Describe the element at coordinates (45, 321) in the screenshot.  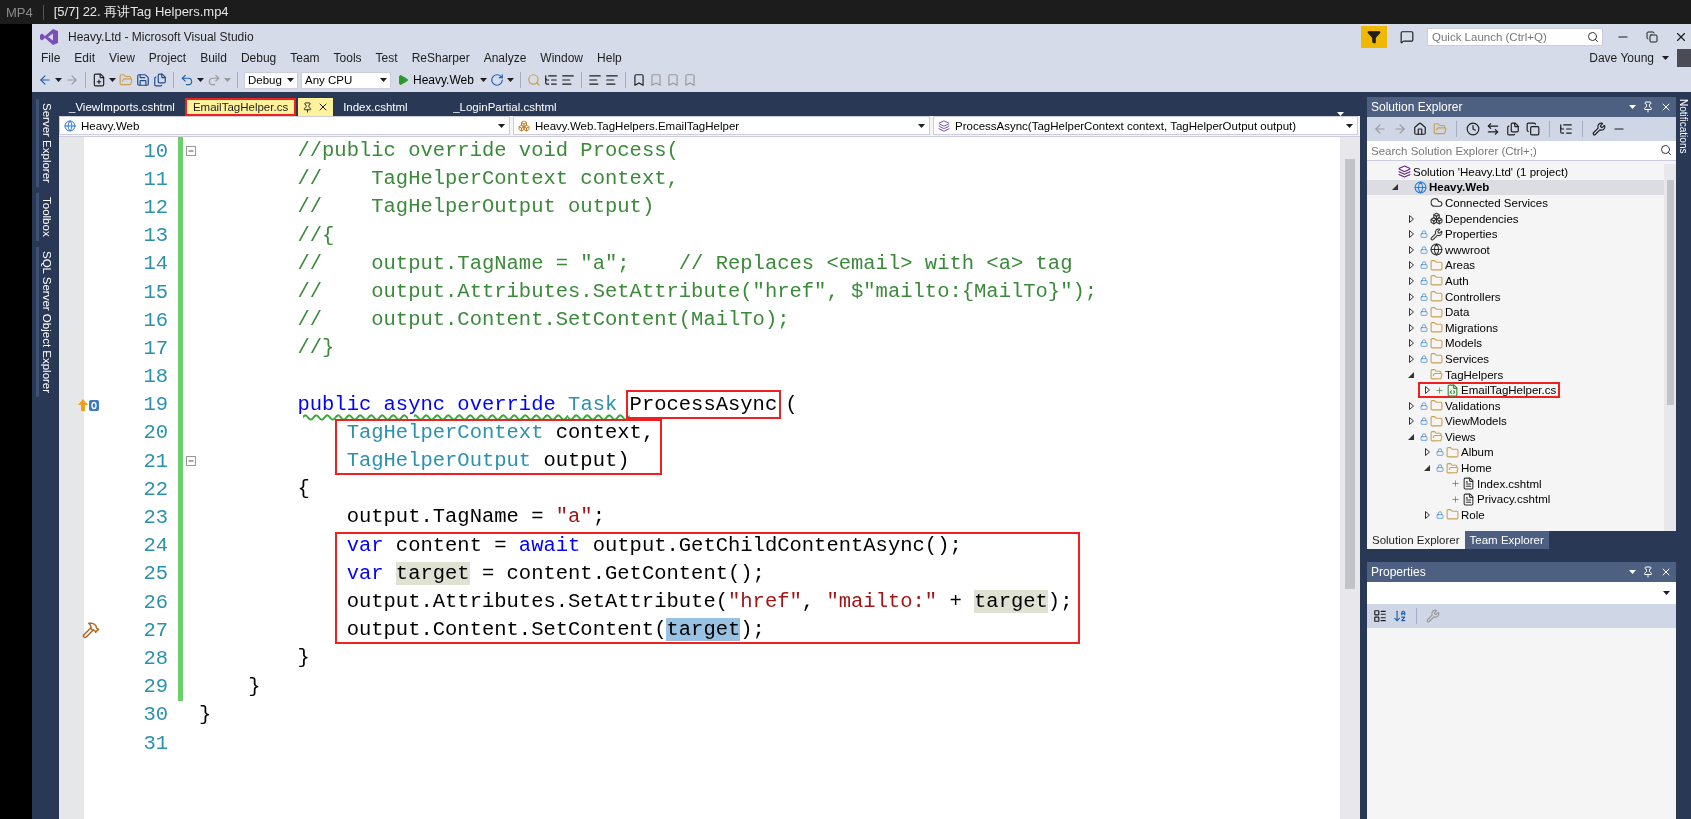
I see `tool-window-tab: SQL Server Object Explorer` at that location.